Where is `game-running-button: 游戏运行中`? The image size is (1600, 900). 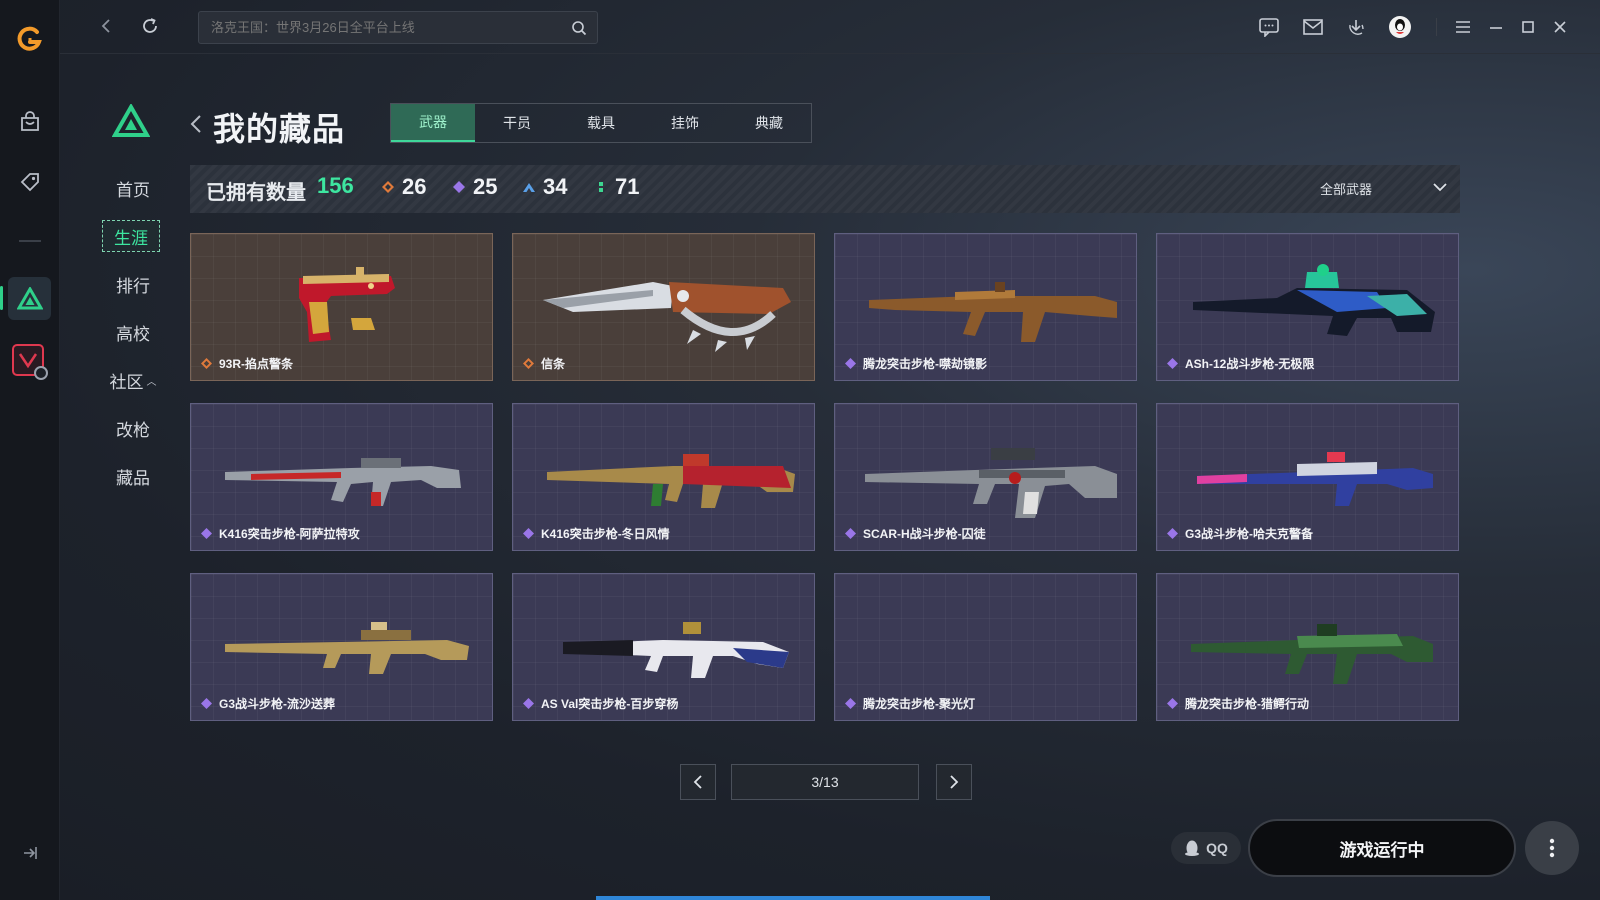
game-running-button: 游戏运行中 is located at coordinates (1382, 848).